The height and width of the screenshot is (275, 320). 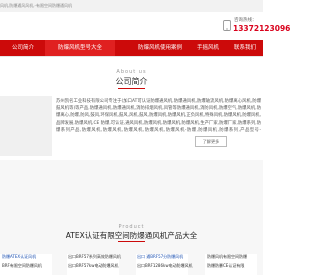 I want to click on products-title: ATEX认证有限空间防爆通风机产品大全, so click(x=131, y=235).